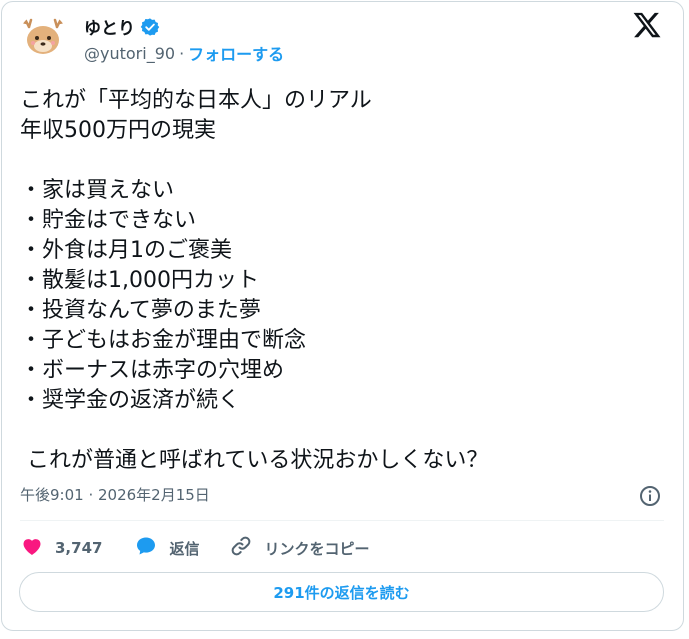 Image resolution: width=689 pixels, height=639 pixels. I want to click on tweet-line: ・子どもはお金が理由で断念, so click(163, 340).